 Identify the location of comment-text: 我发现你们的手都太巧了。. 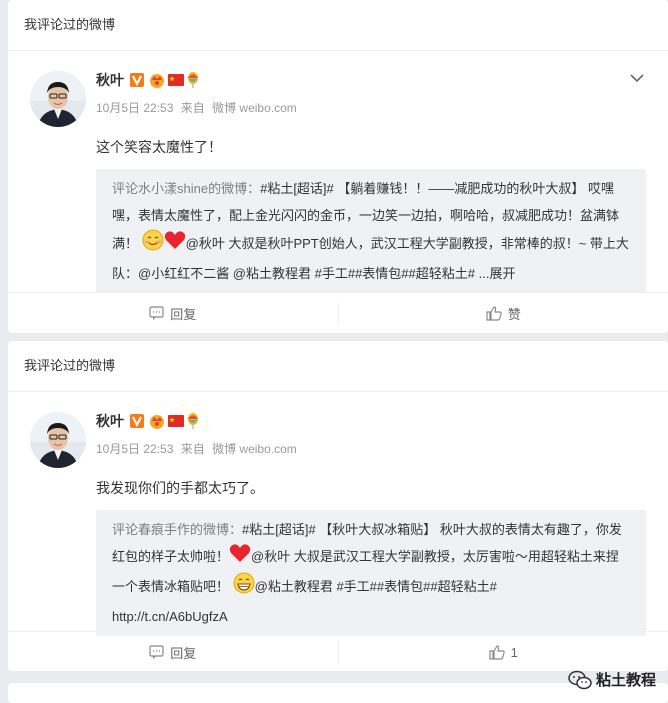
(180, 488).